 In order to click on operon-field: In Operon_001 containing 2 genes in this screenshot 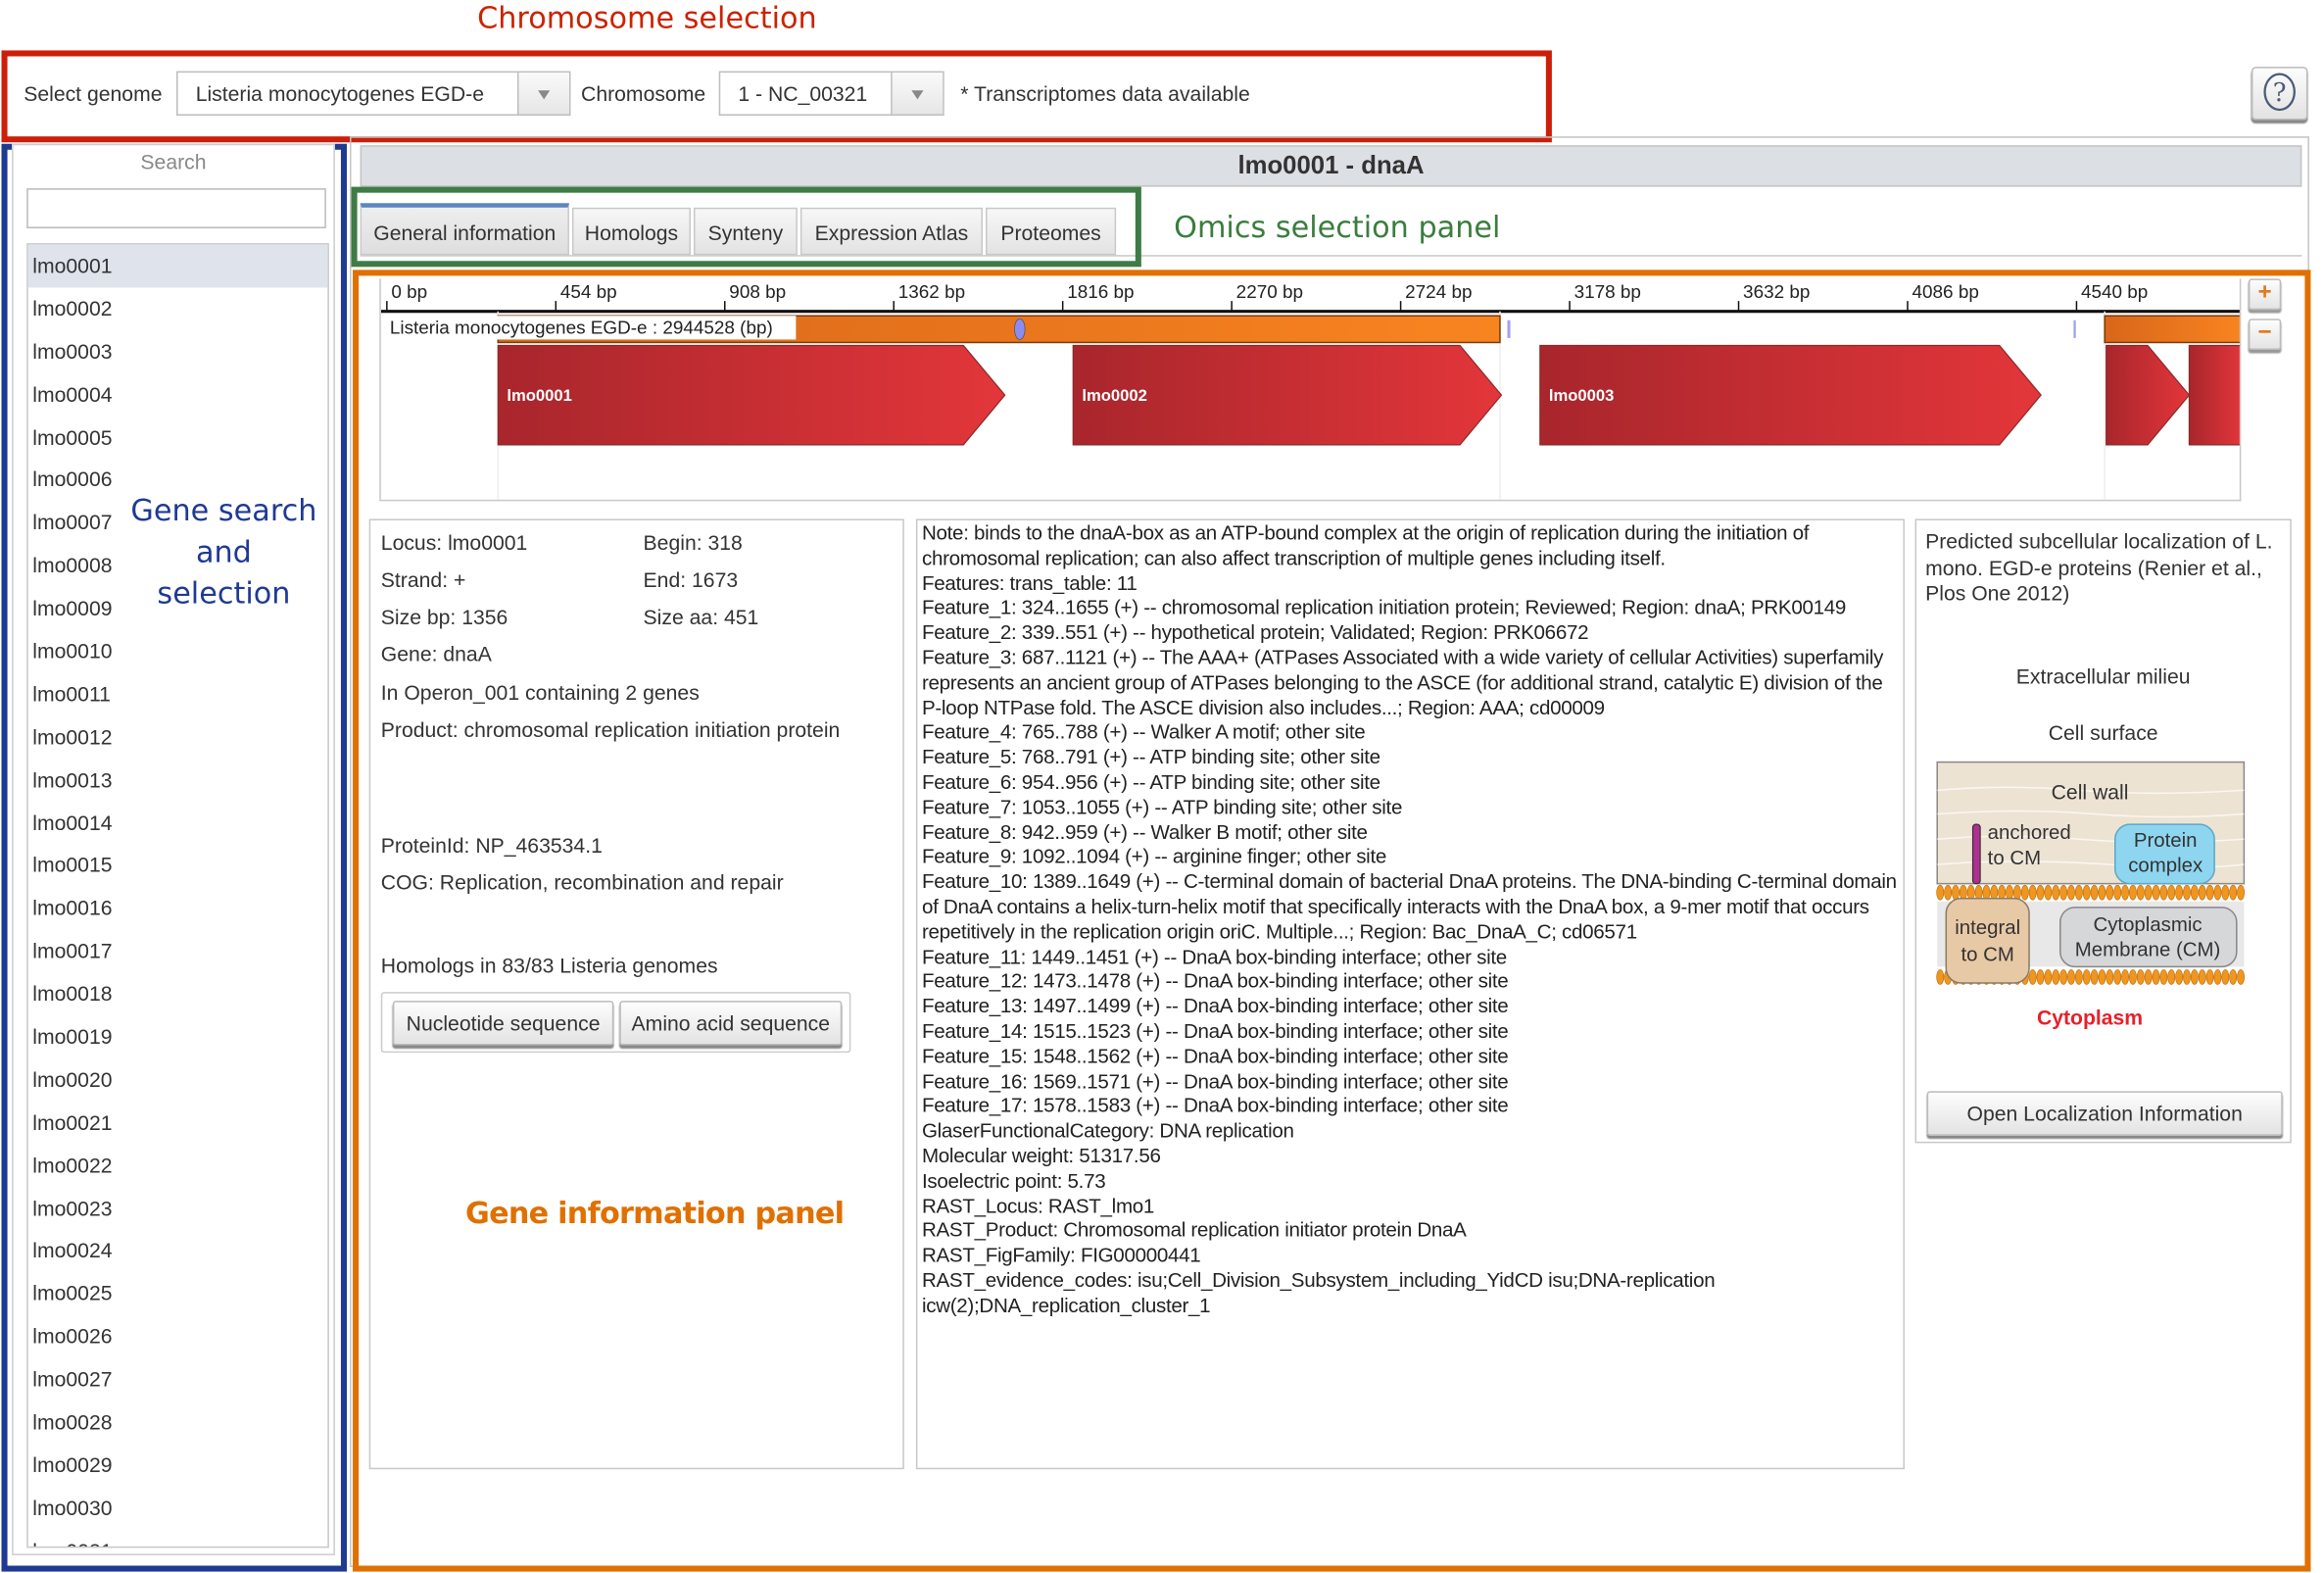, I will do `click(540, 692)`.